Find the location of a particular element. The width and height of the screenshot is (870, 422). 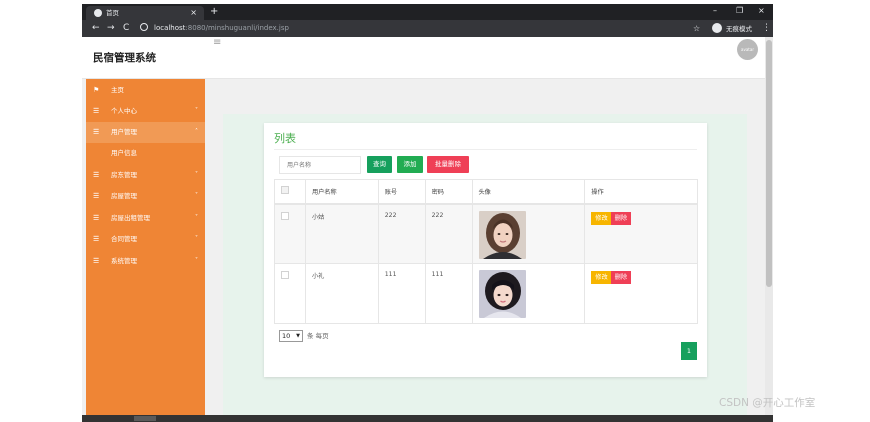

sidebar-item-home: ⚑ 主页 is located at coordinates (145, 90).